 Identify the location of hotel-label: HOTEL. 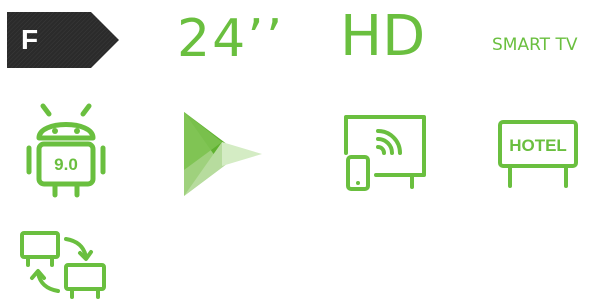
(538, 145).